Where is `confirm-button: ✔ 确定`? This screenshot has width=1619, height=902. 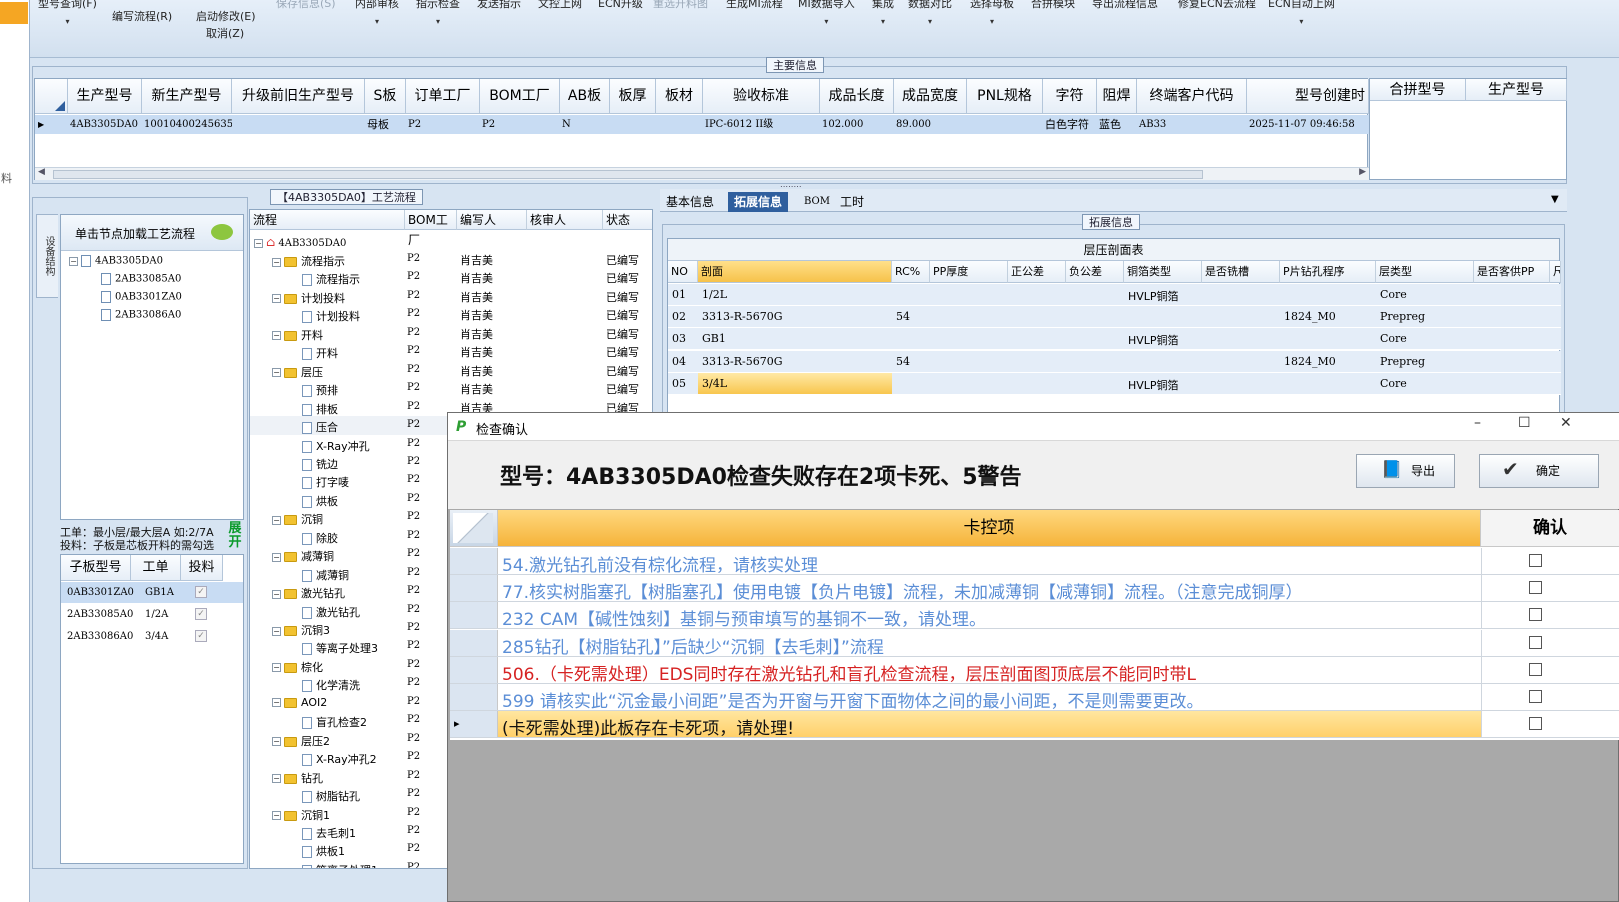
confirm-button: ✔ 确定 is located at coordinates (1539, 471).